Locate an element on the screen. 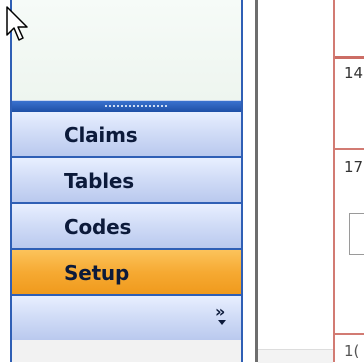  calendar-day-number: 1( is located at coordinates (351, 351).